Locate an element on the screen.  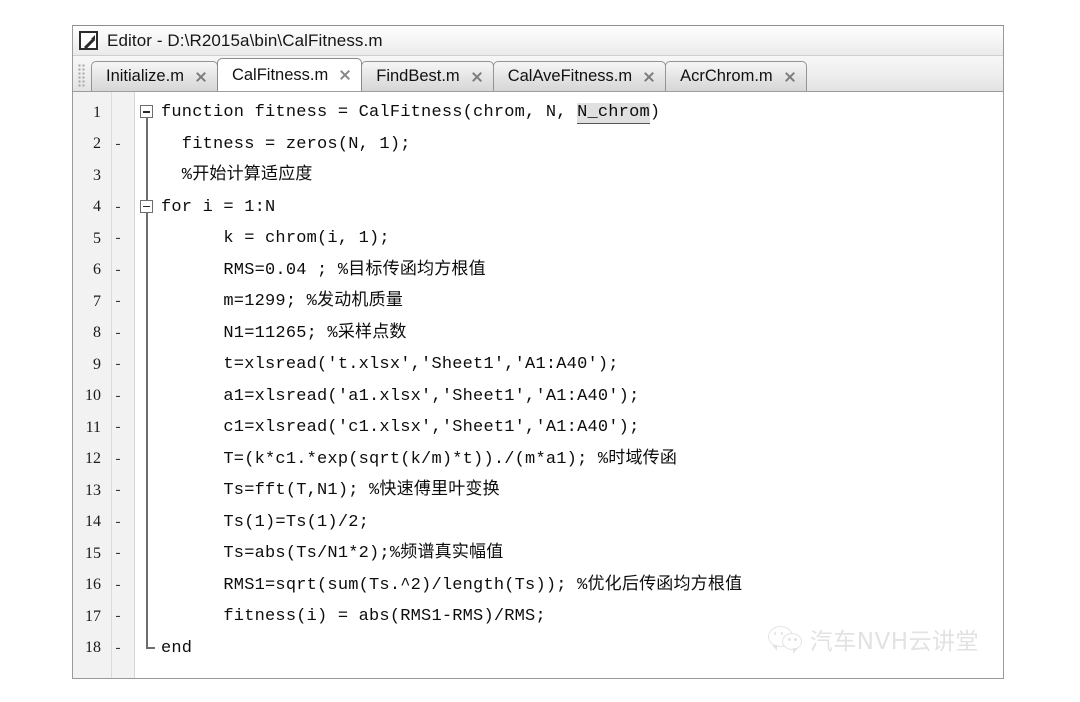
code-text: %开始计算适应度 is located at coordinates (237, 176).